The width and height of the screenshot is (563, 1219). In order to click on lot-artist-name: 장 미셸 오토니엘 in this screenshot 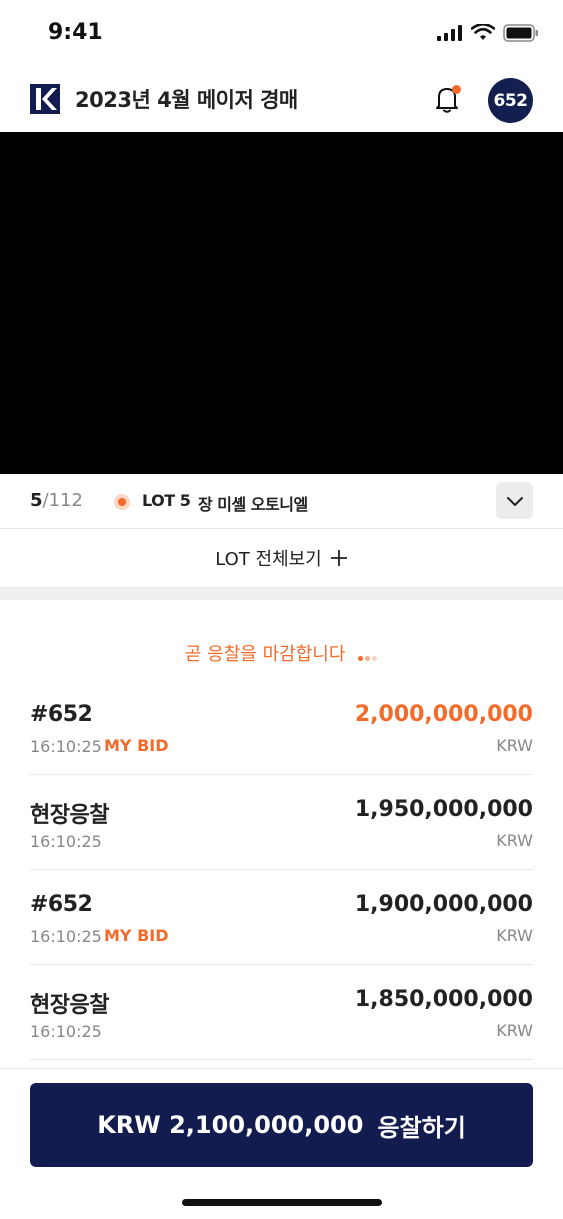, I will do `click(253, 504)`.